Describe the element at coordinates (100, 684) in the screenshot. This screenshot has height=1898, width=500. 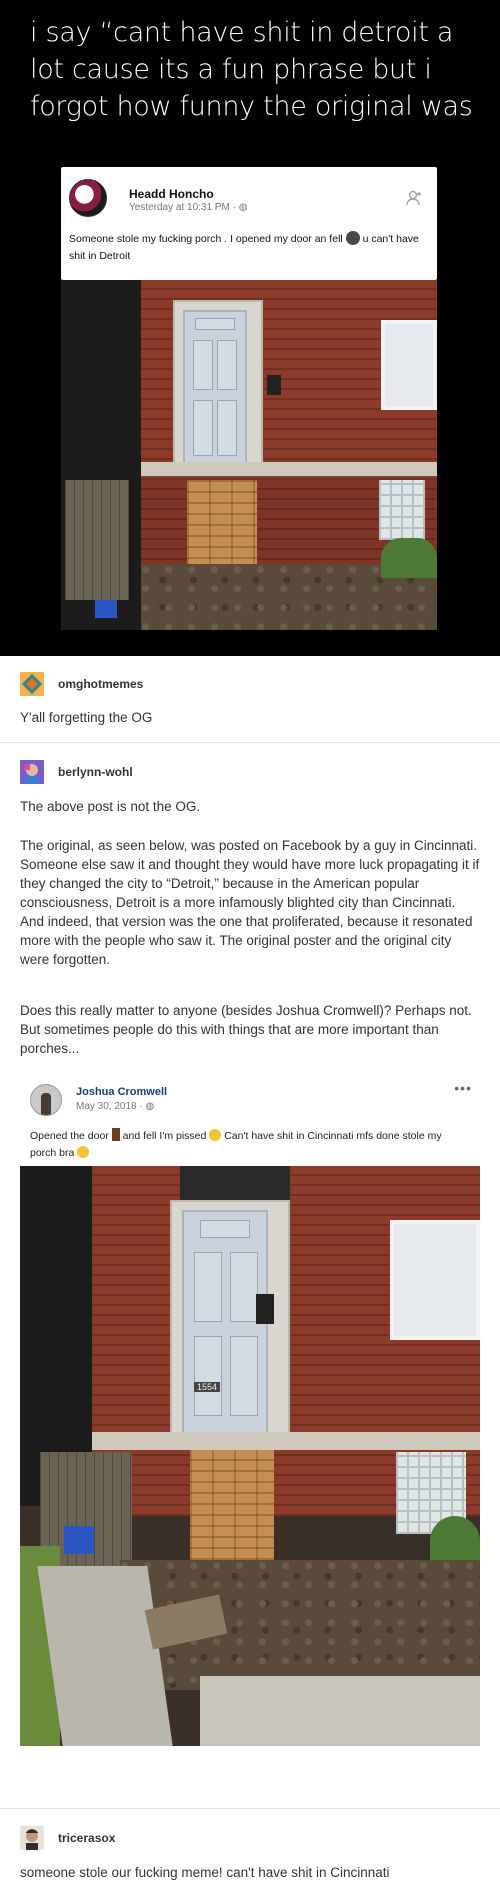
I see `username-link: omghotmemes` at that location.